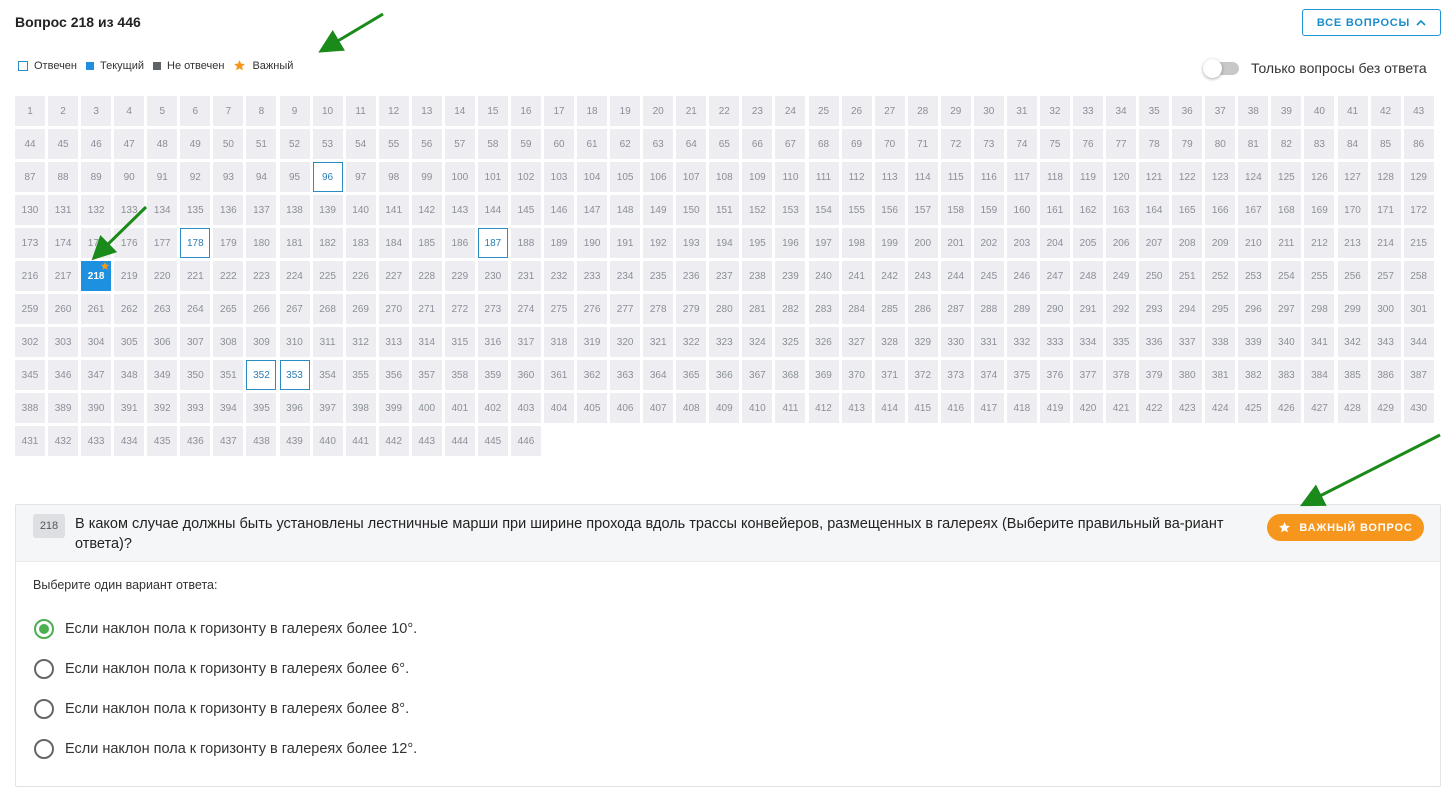 The image size is (1446, 791). I want to click on question-cell-192: 192, so click(658, 243).